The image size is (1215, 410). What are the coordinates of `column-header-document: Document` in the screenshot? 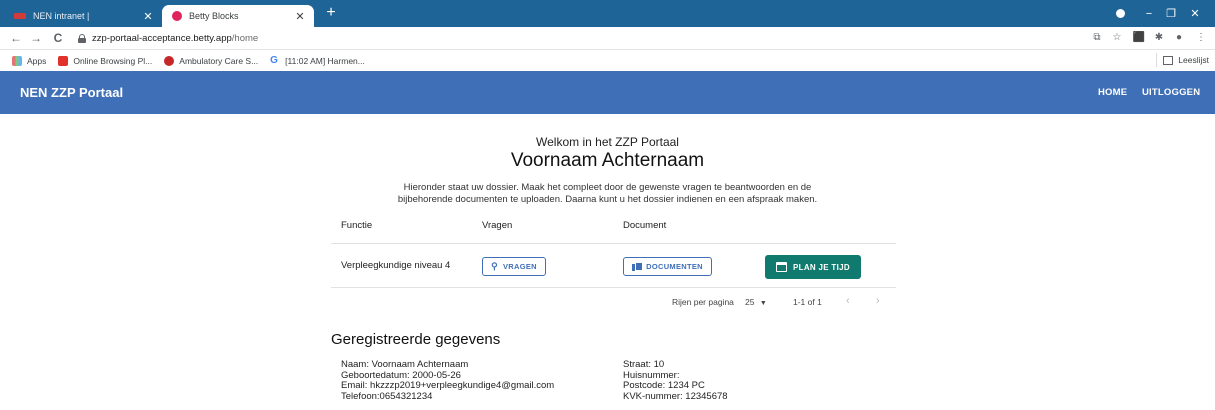 It's located at (645, 225).